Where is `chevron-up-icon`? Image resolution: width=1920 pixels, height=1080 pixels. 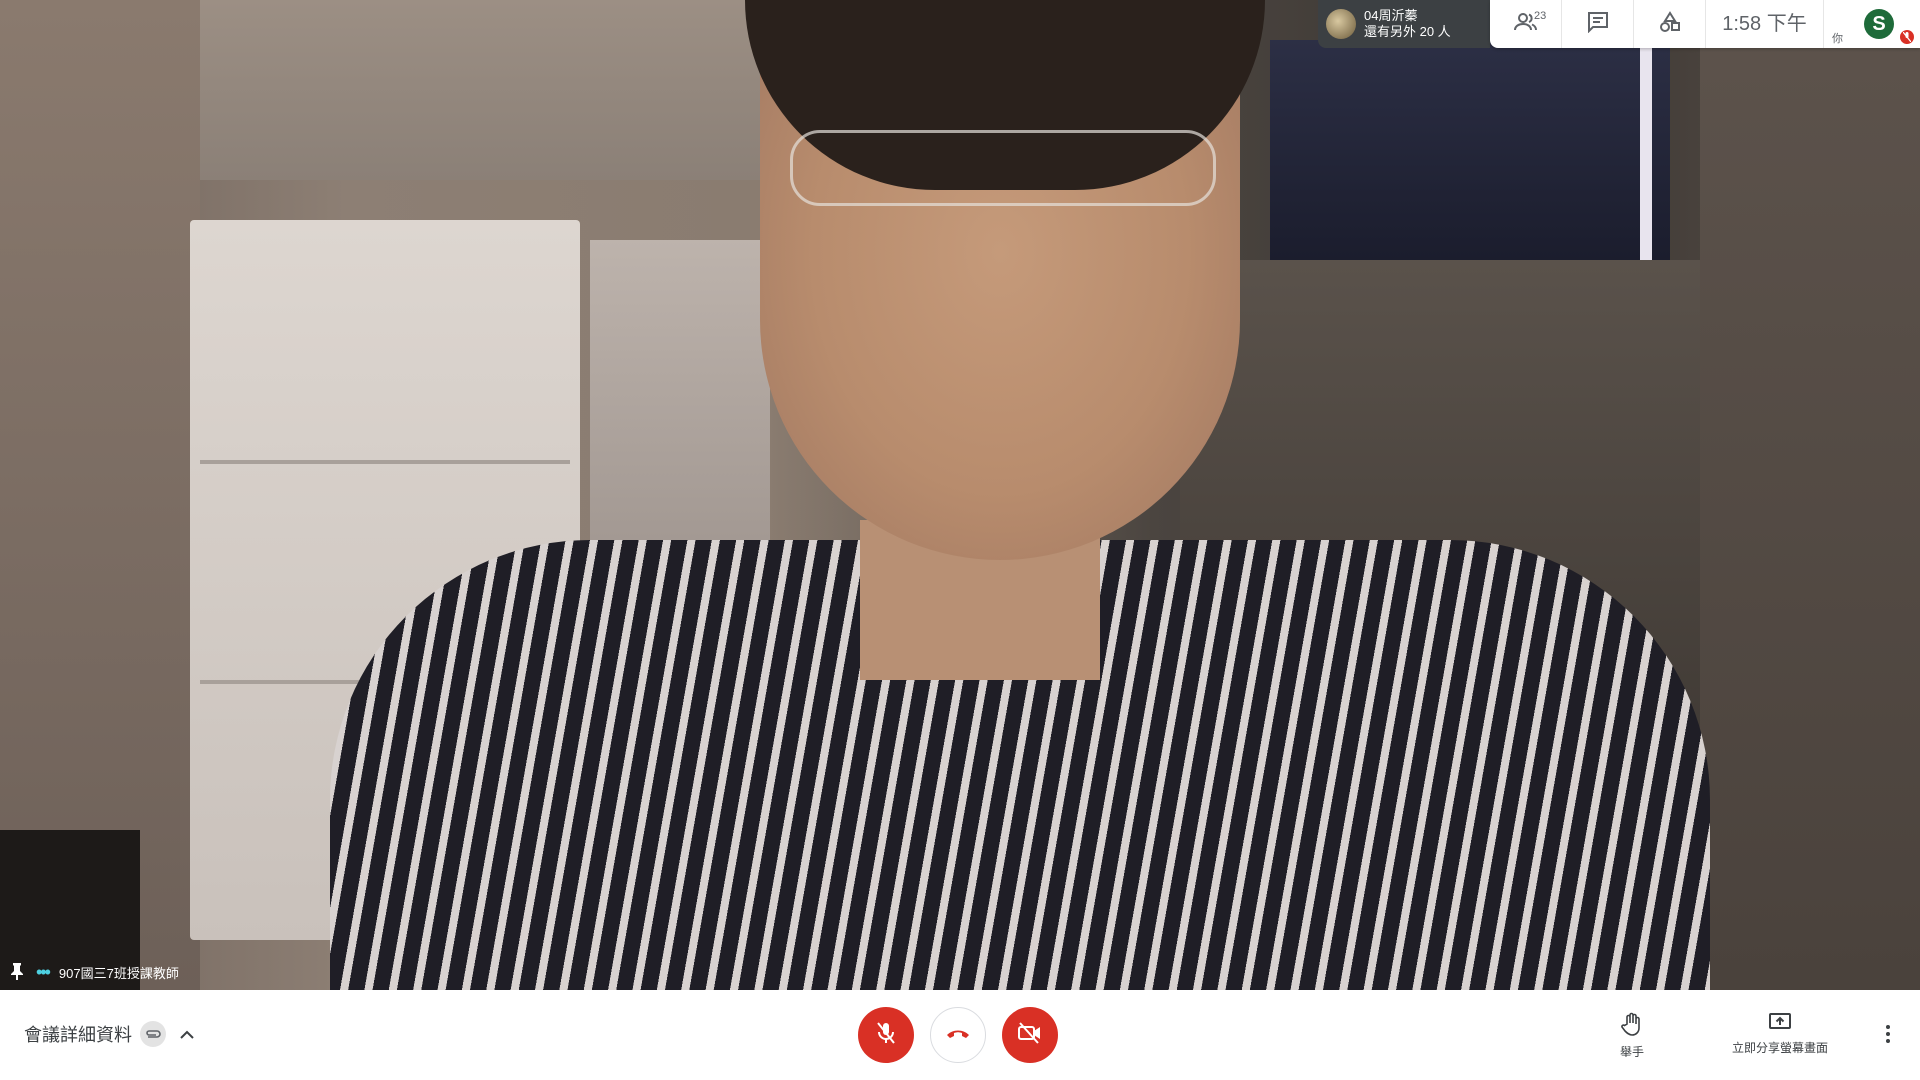
chevron-up-icon is located at coordinates (187, 1034).